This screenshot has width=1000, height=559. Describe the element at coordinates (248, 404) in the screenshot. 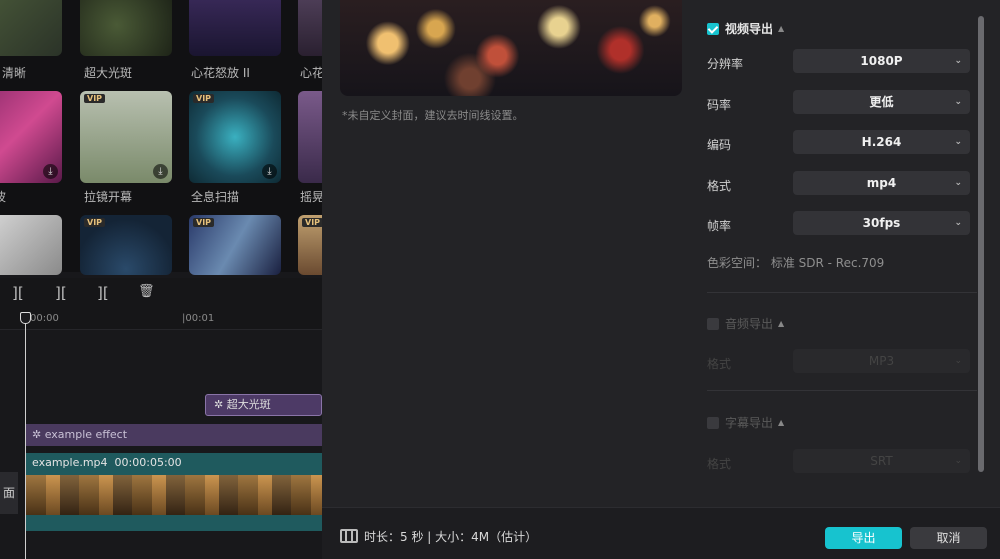

I see `effect-clip-label: 超大光斑` at that location.